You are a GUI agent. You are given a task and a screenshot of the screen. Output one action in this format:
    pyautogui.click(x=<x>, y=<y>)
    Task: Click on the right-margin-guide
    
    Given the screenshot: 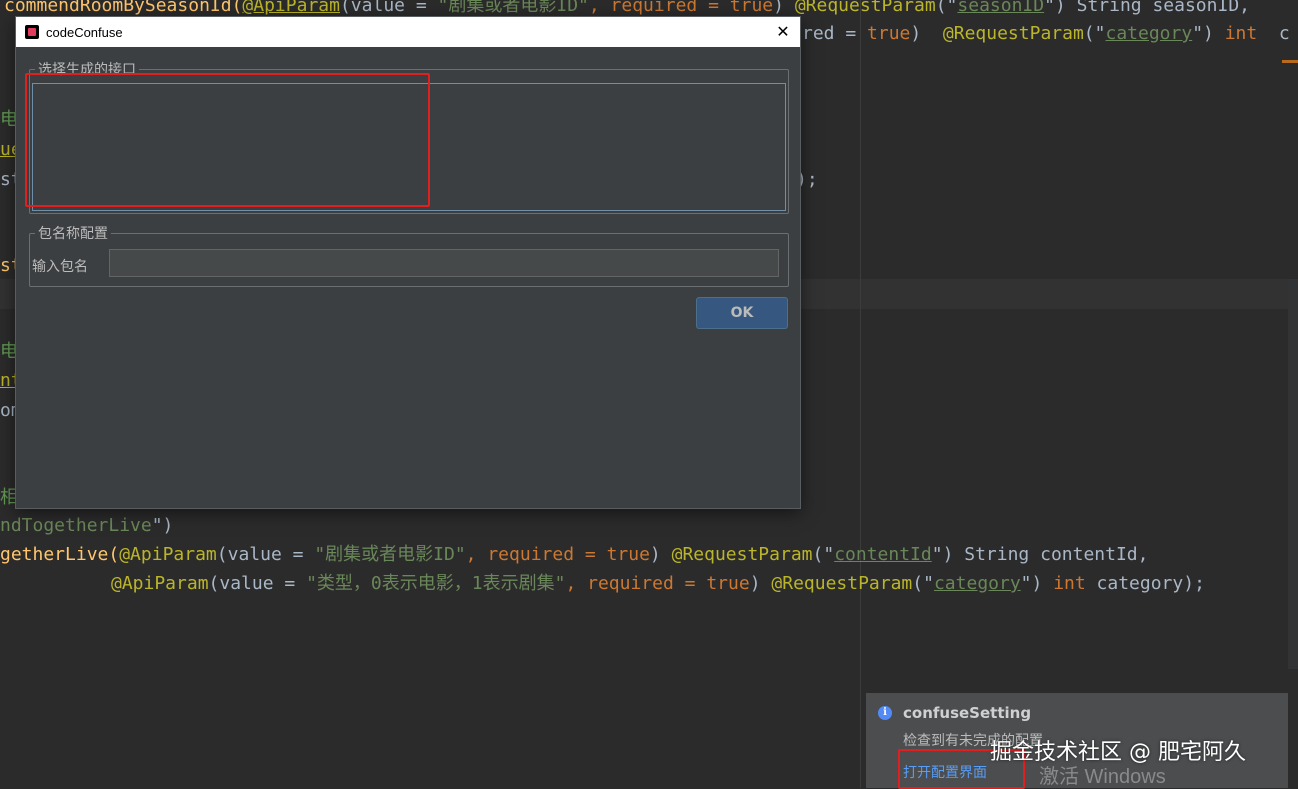 What is the action you would take?
    pyautogui.click(x=860, y=394)
    